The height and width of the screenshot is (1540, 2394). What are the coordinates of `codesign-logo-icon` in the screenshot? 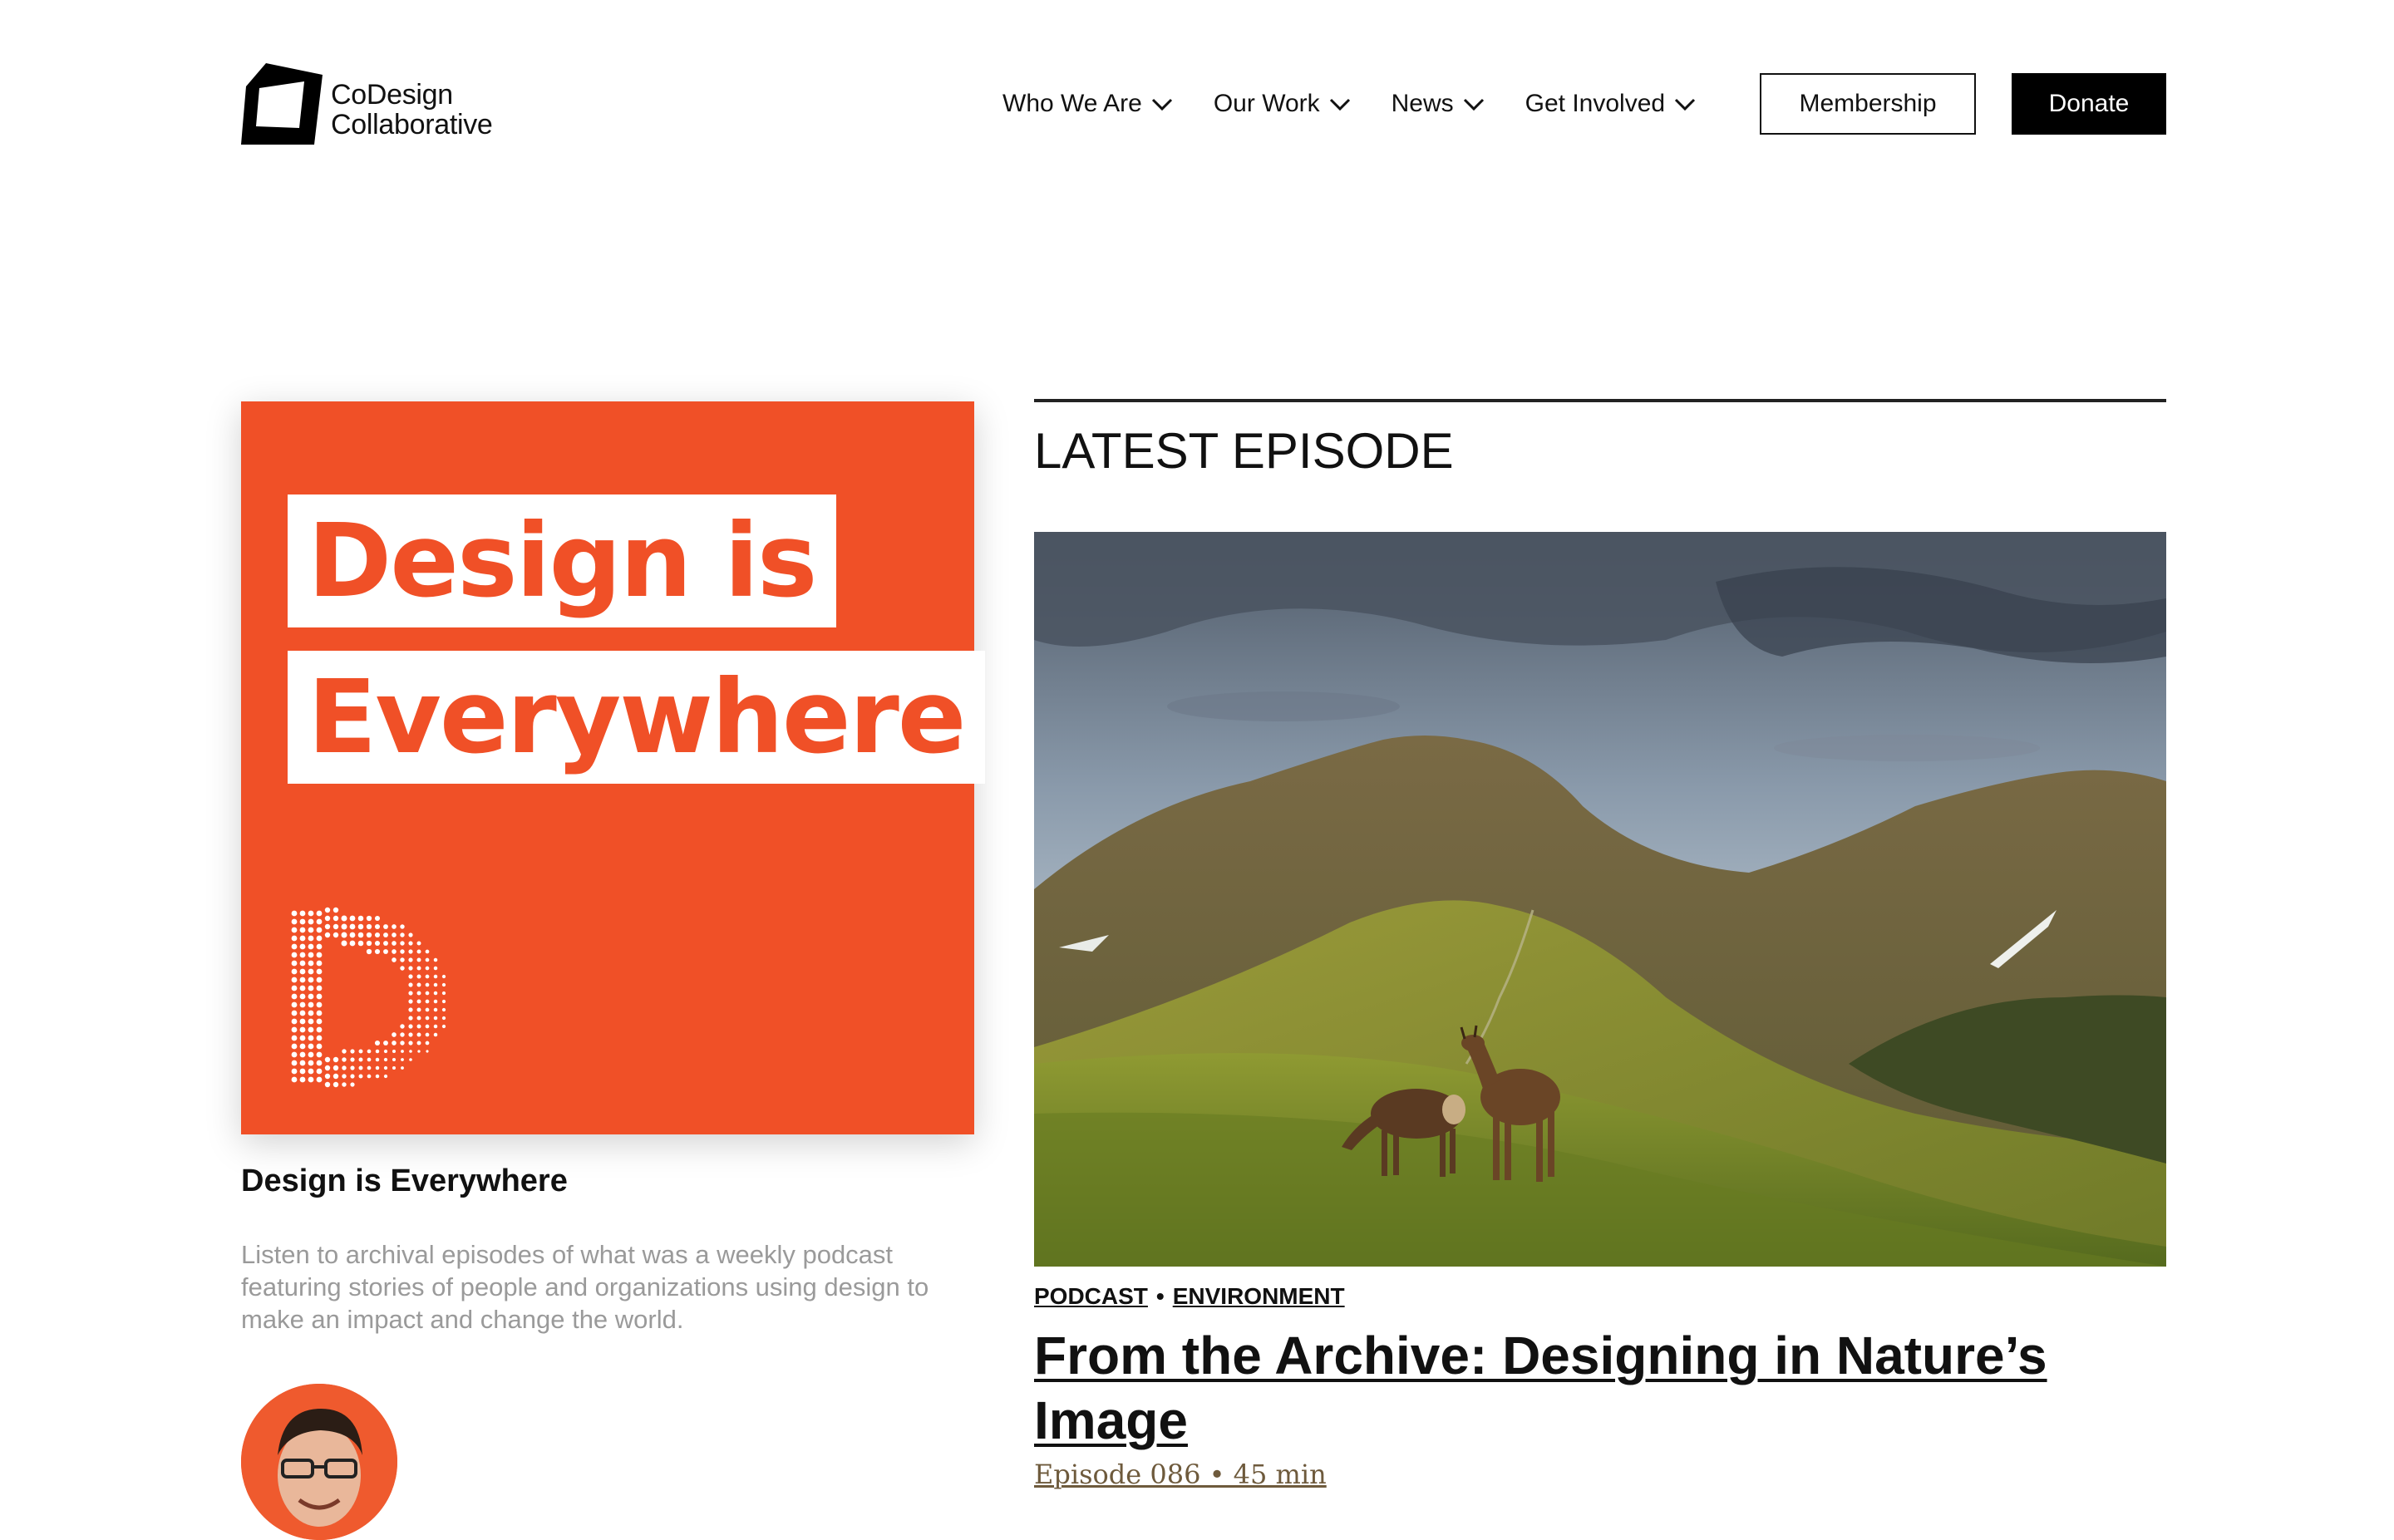 It's located at (282, 104).